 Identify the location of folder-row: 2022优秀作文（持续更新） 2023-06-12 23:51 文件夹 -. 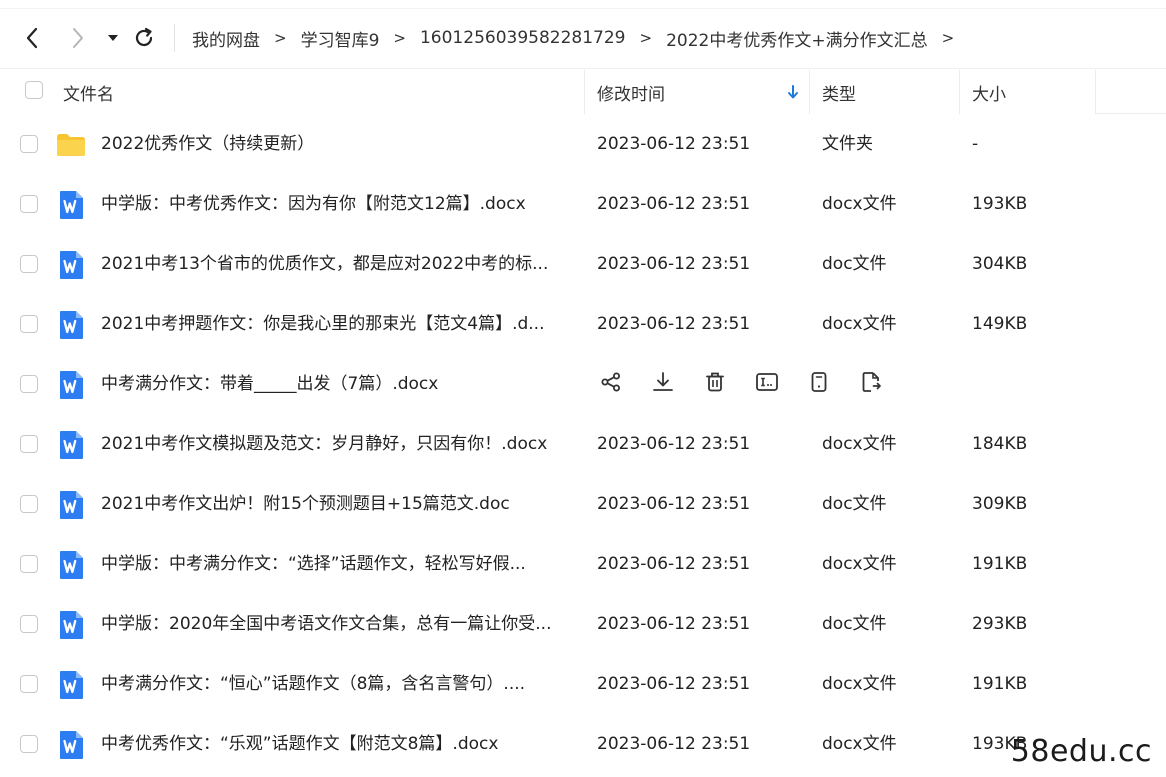
(583, 144).